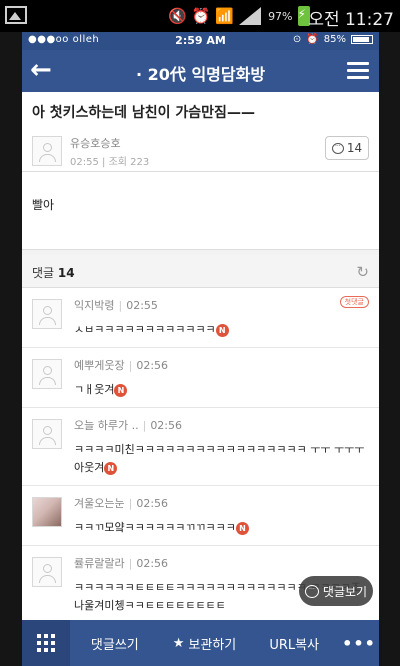  I want to click on android-clock: 오전 11:27, so click(351, 20).